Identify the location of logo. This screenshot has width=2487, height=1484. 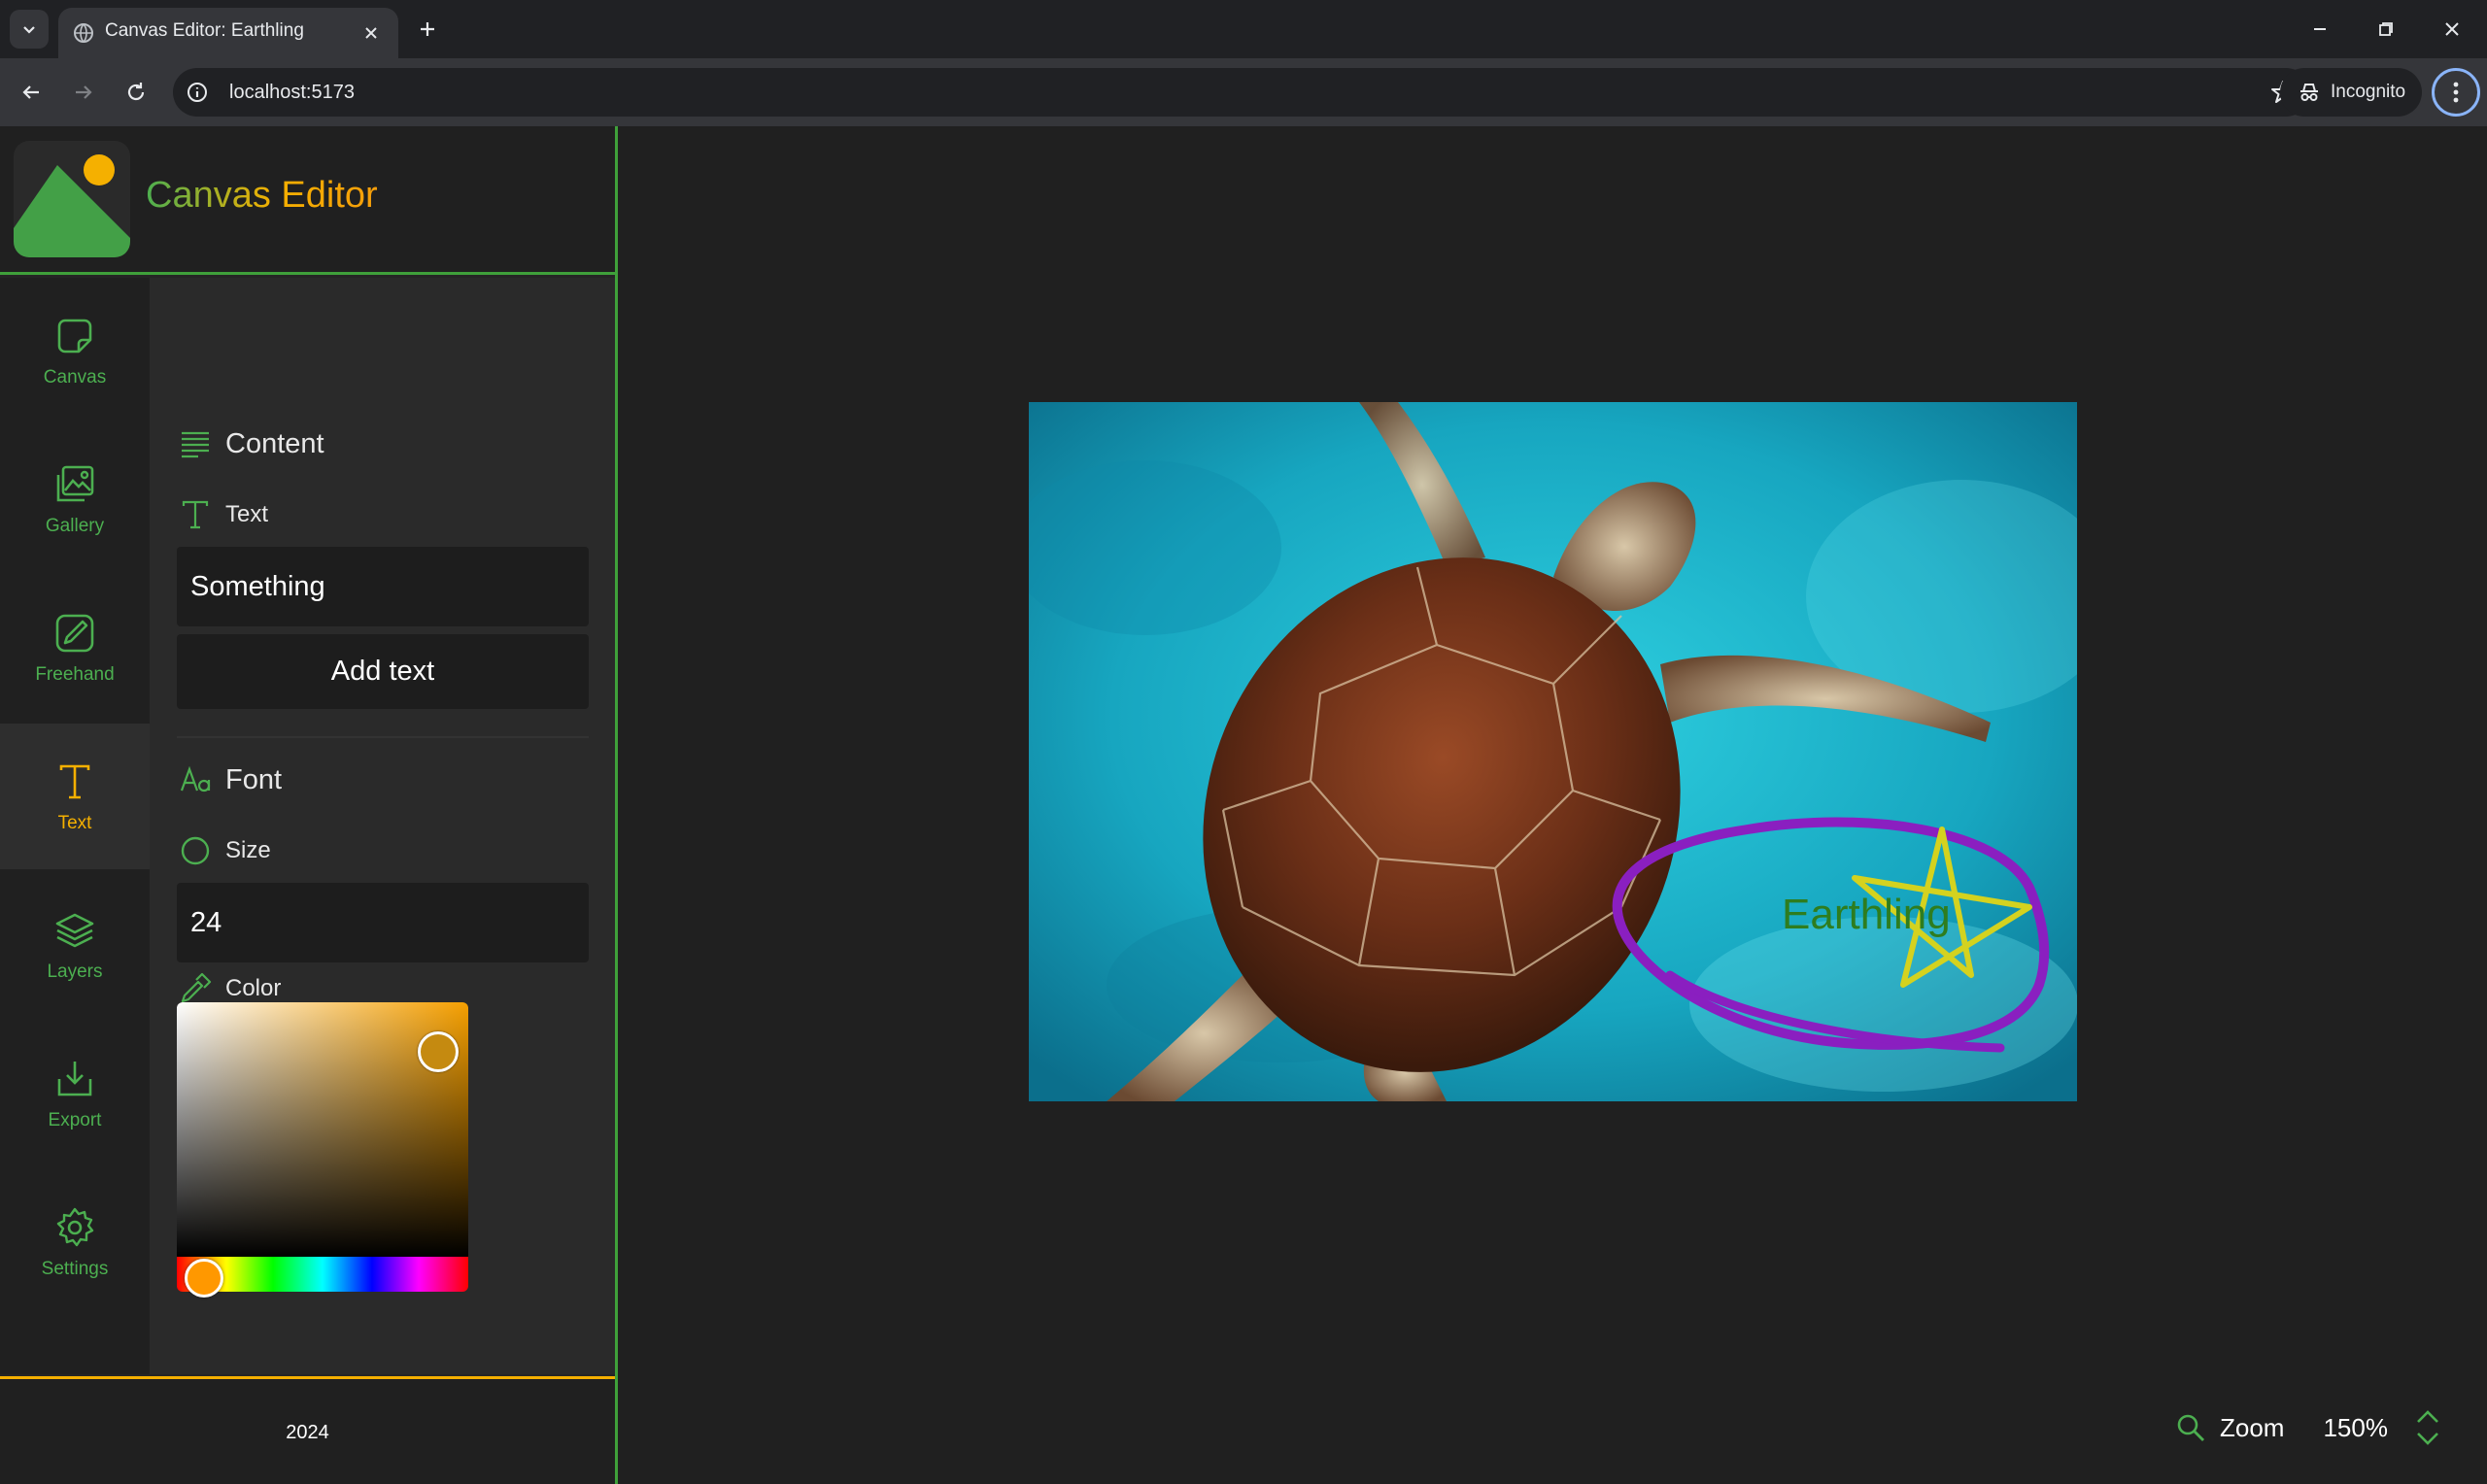
(72, 199).